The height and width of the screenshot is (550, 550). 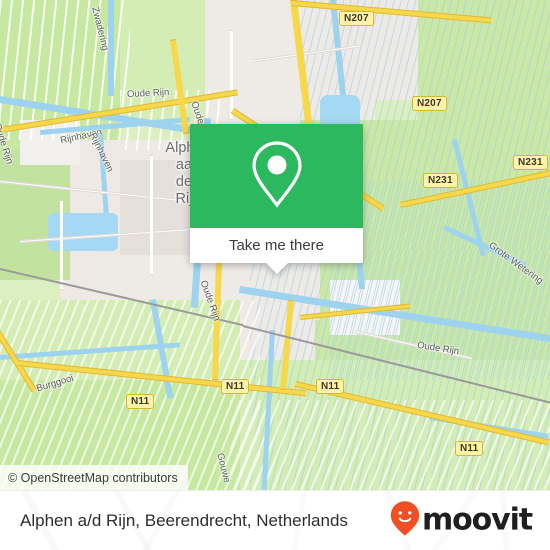 I want to click on location-popup-card: Take me there, so click(x=276, y=199).